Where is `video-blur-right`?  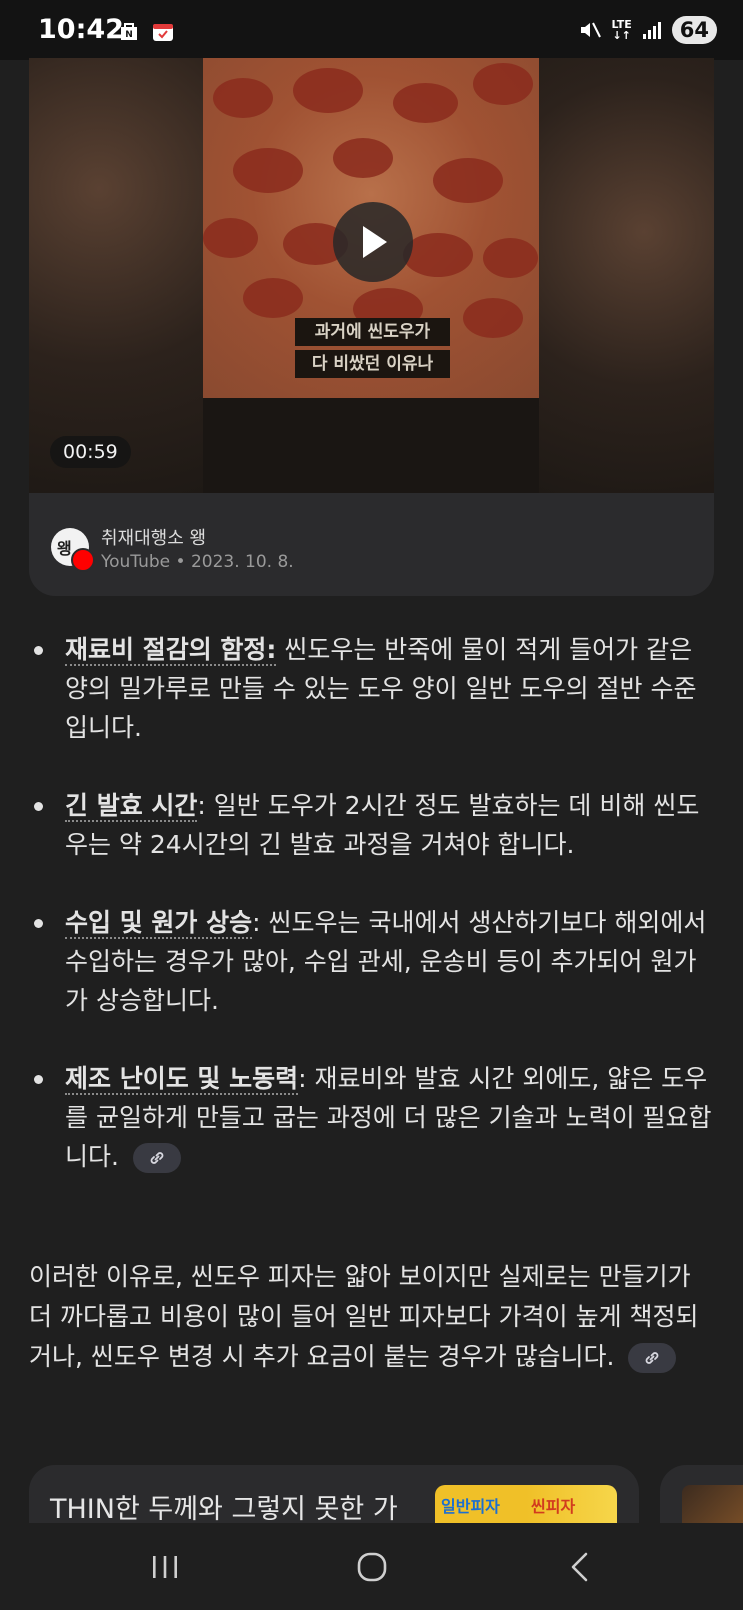
video-blur-right is located at coordinates (626, 275).